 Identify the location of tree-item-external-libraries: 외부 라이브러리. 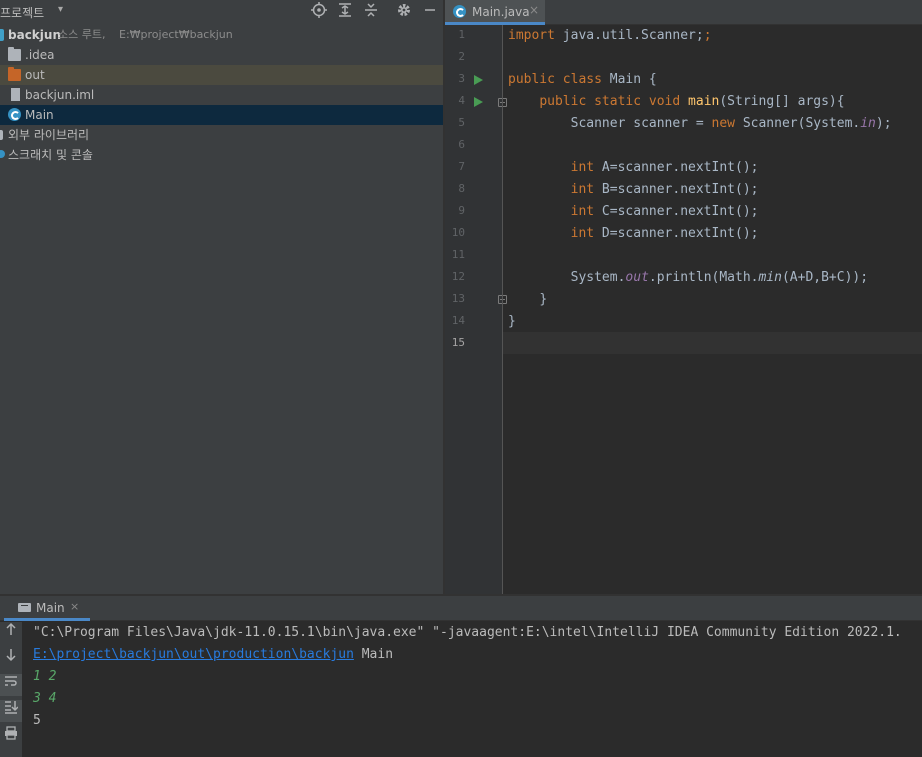
(221, 135).